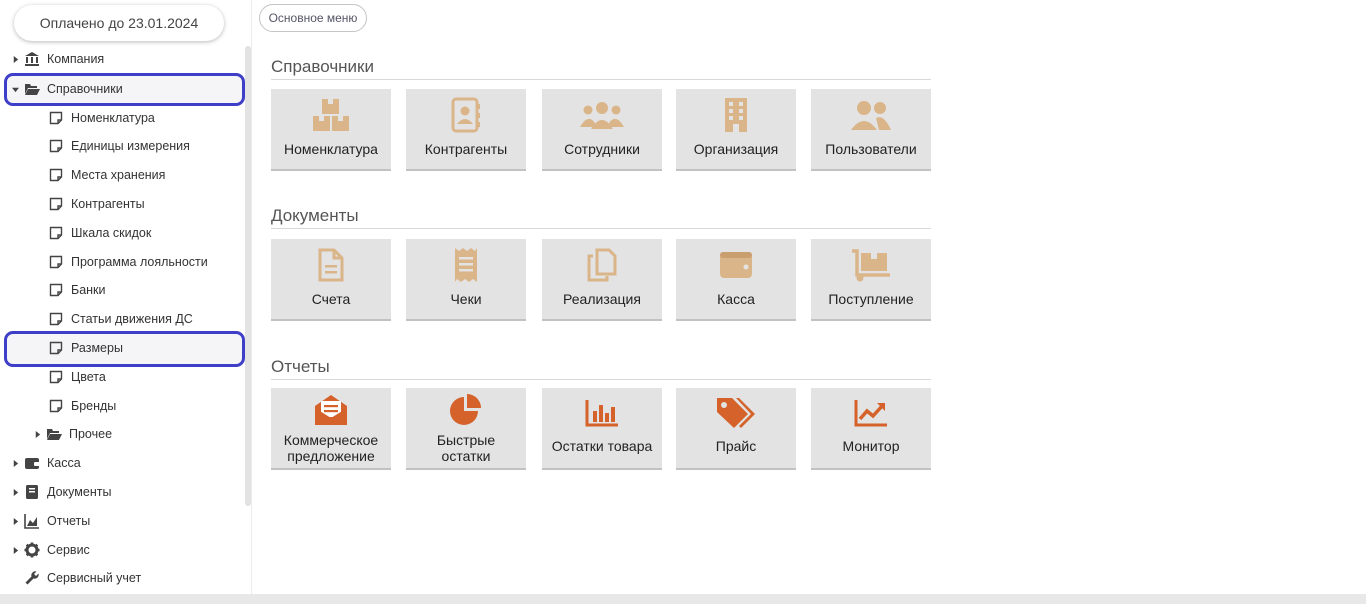 This screenshot has width=1366, height=604. I want to click on sidebar-item-label: Касса, so click(64, 463).